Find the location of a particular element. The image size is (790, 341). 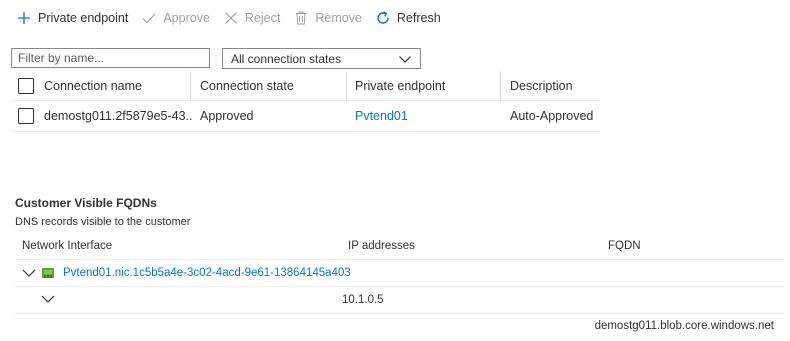

remove-button: Remove is located at coordinates (327, 18).